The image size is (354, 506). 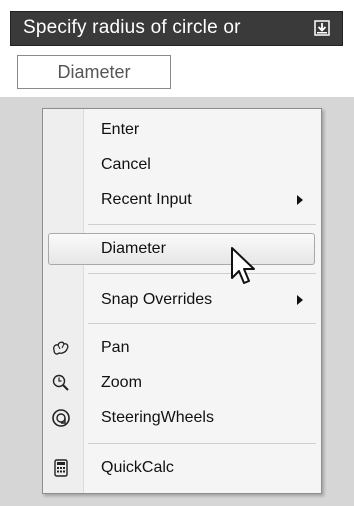 I want to click on menu-item-label: Recent Input, so click(x=146, y=199).